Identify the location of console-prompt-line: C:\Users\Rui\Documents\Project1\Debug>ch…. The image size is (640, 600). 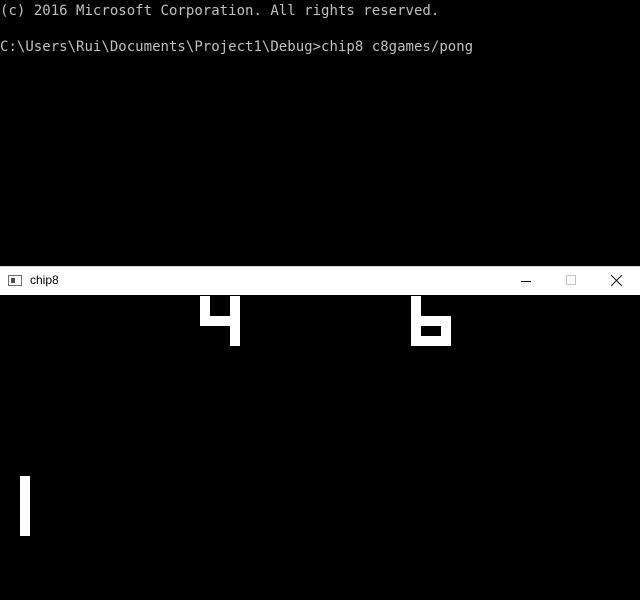
(237, 47).